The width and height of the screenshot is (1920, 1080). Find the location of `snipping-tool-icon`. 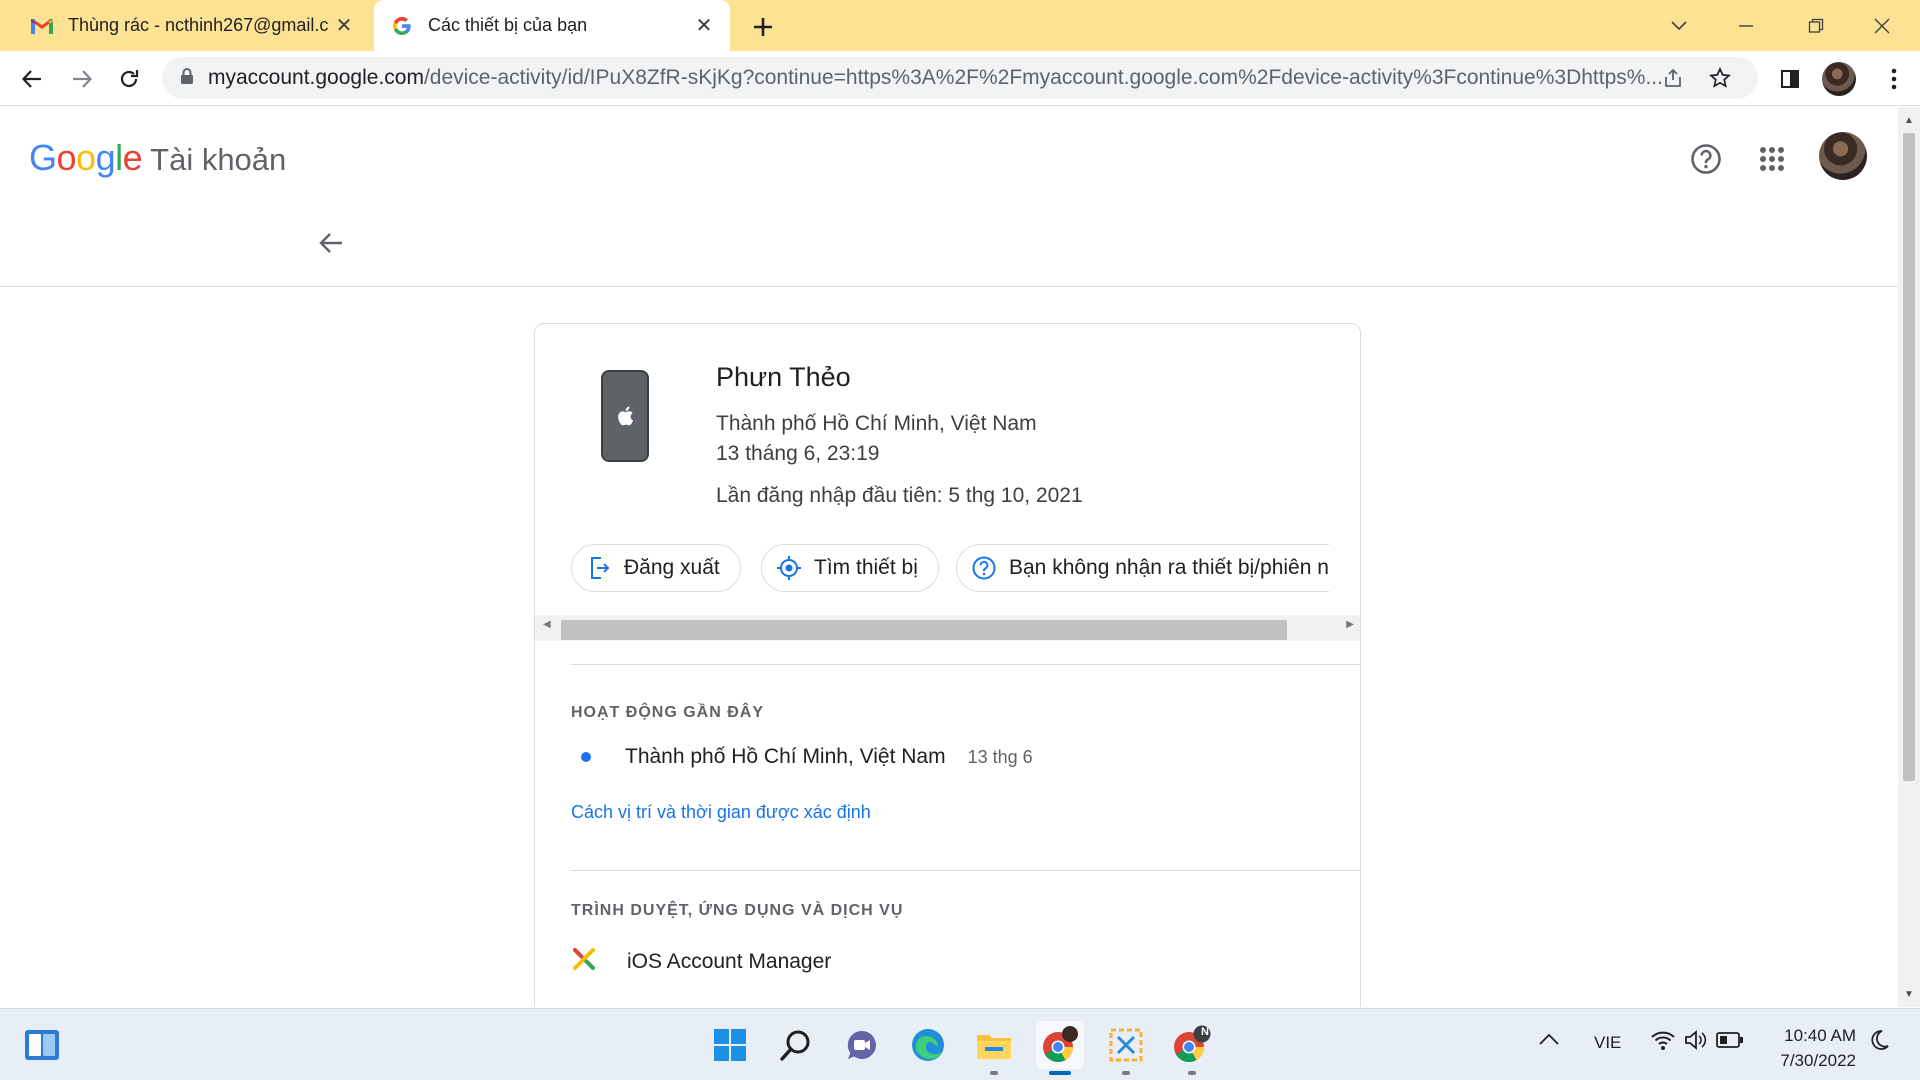

snipping-tool-icon is located at coordinates (1126, 1048).